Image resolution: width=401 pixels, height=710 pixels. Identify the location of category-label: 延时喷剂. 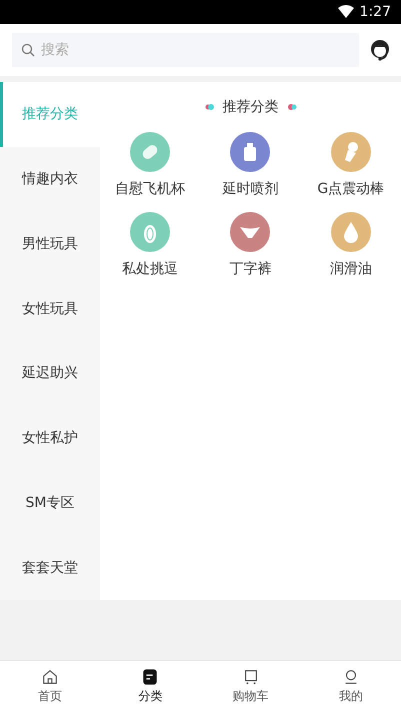
(250, 189).